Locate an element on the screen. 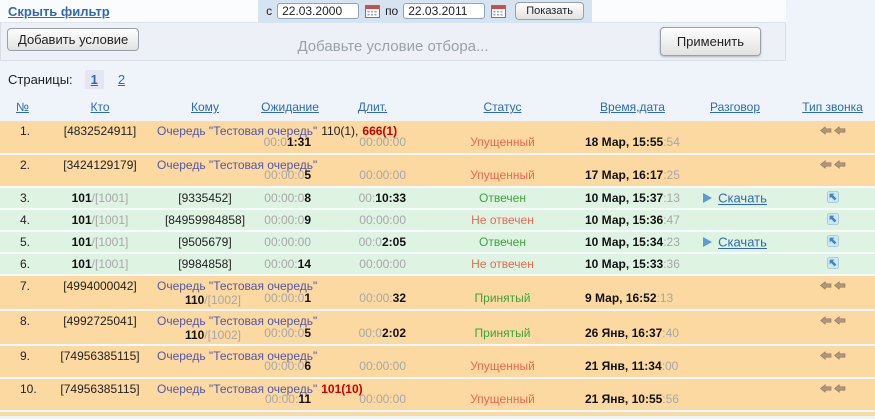 The width and height of the screenshot is (875, 419). caller-cell: [4832524911] is located at coordinates (100, 138).